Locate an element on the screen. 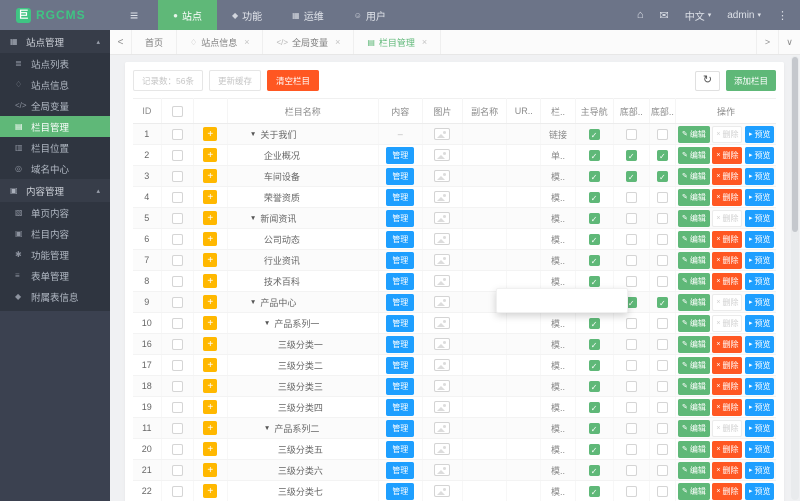  bottom-nav-1-checkbox: ✓ is located at coordinates (631, 176).